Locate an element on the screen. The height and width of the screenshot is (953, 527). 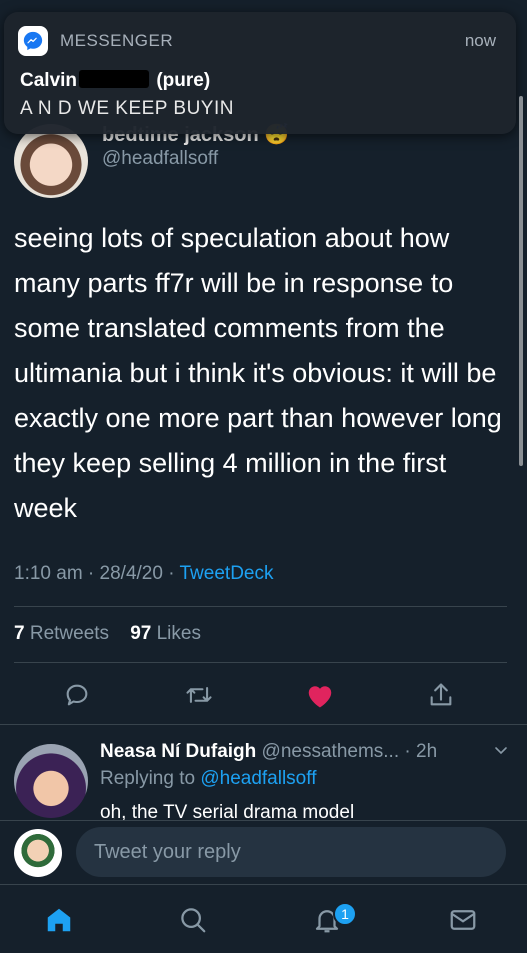
tweet-stats: 7 Retweets 97 Likes is located at coordinates (107, 634).